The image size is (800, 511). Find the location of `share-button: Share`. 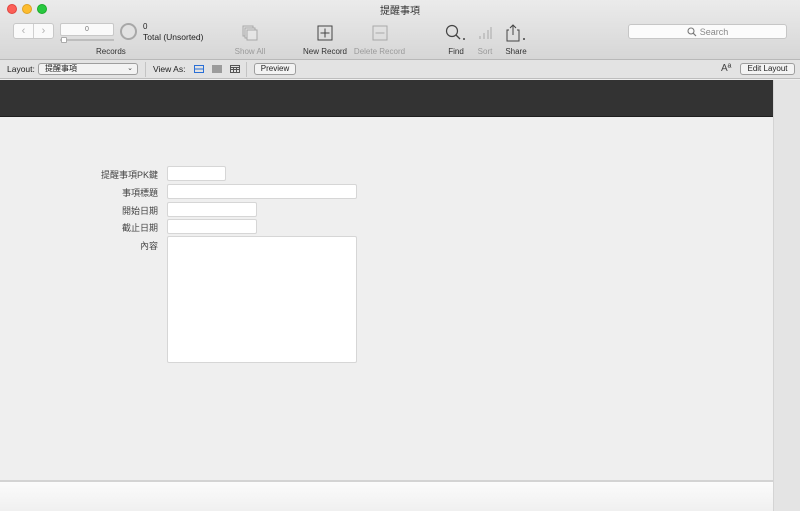

share-button: Share is located at coordinates (516, 39).